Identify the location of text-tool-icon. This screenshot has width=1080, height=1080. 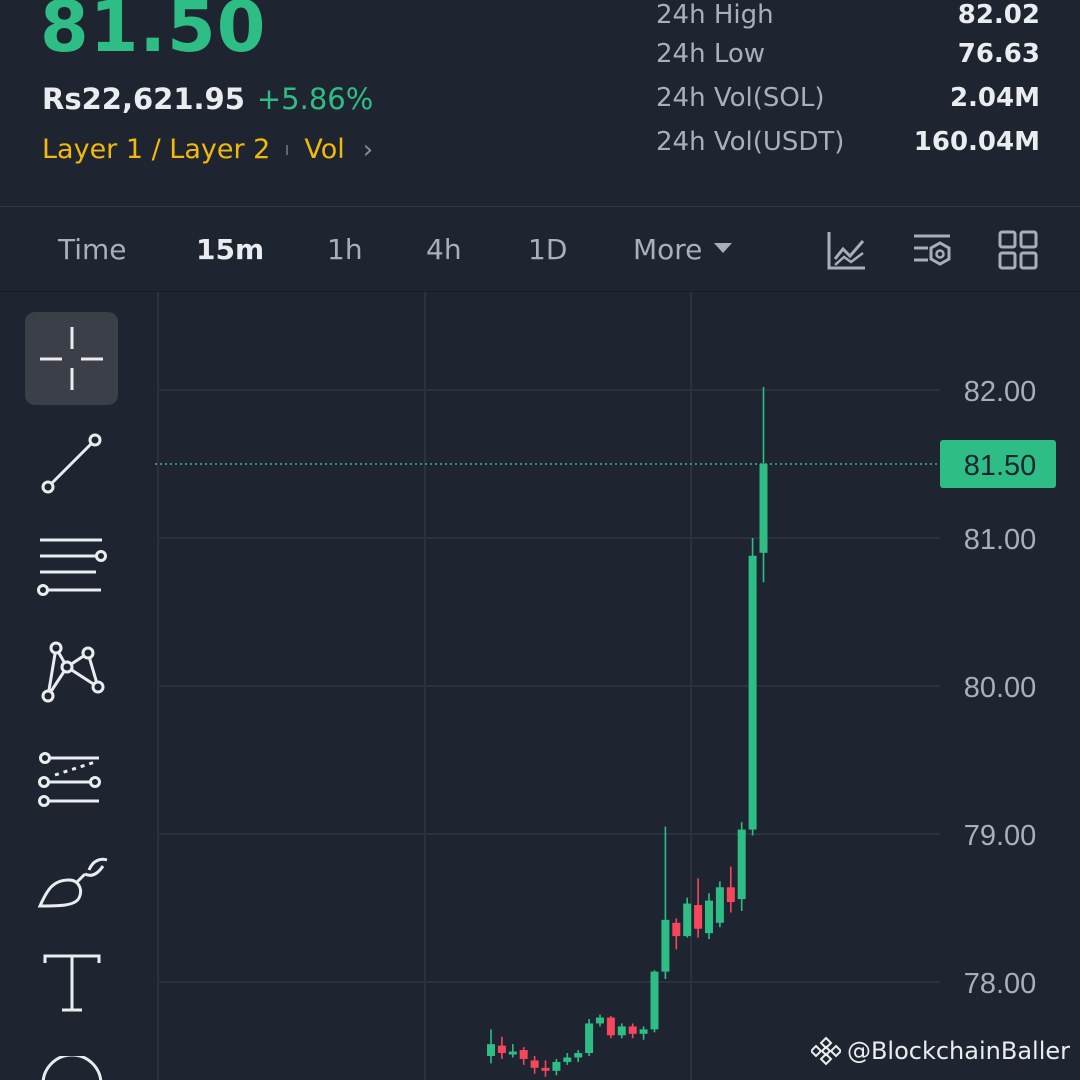
(72, 983).